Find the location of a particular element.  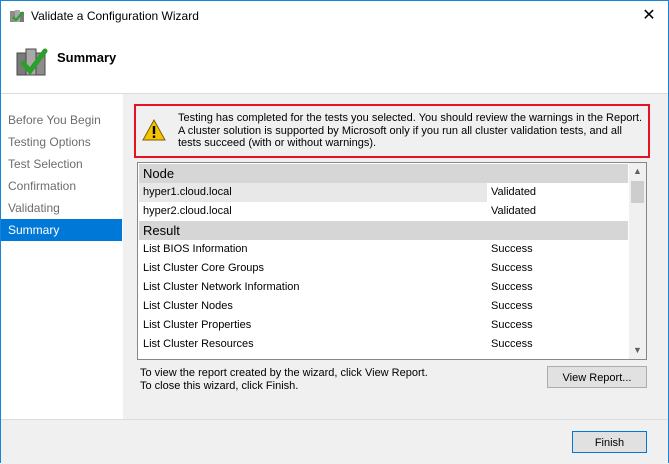

table-row: hyper1.cloud.local Validated is located at coordinates (383, 192).